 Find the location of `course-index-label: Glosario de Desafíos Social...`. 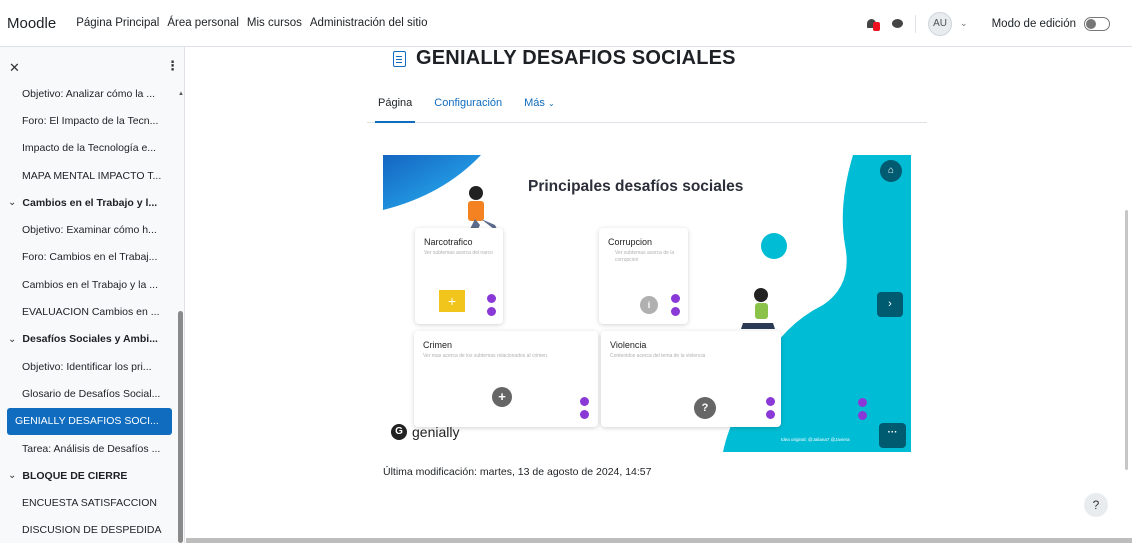

course-index-label: Glosario de Desafíos Social... is located at coordinates (91, 393).